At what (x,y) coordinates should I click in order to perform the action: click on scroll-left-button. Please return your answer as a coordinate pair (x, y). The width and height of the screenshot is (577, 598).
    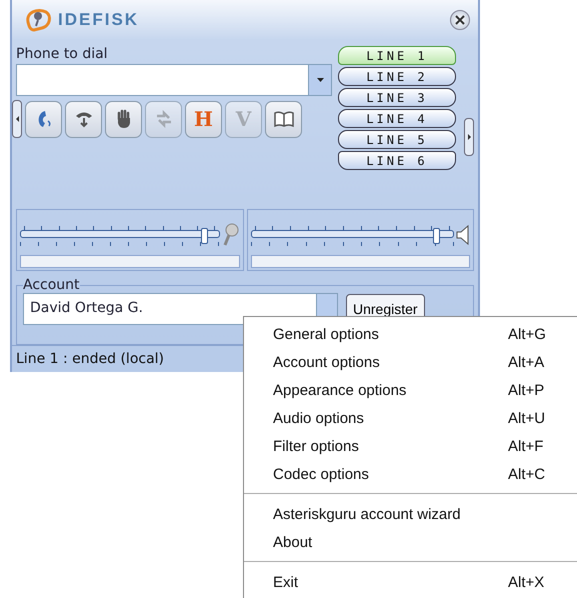
    Looking at the image, I should click on (17, 119).